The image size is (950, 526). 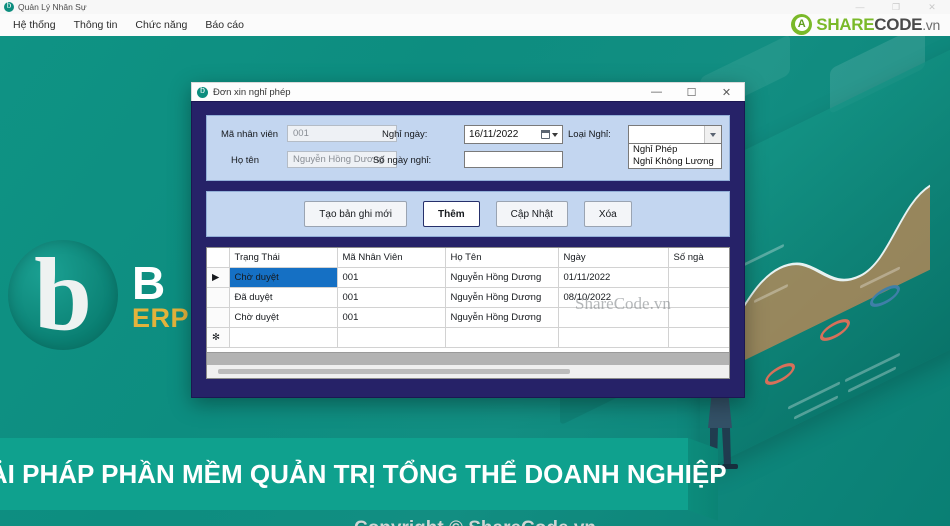 What do you see at coordinates (161, 25) in the screenshot?
I see `menu-item-chuc-nang: Chức năng` at bounding box center [161, 25].